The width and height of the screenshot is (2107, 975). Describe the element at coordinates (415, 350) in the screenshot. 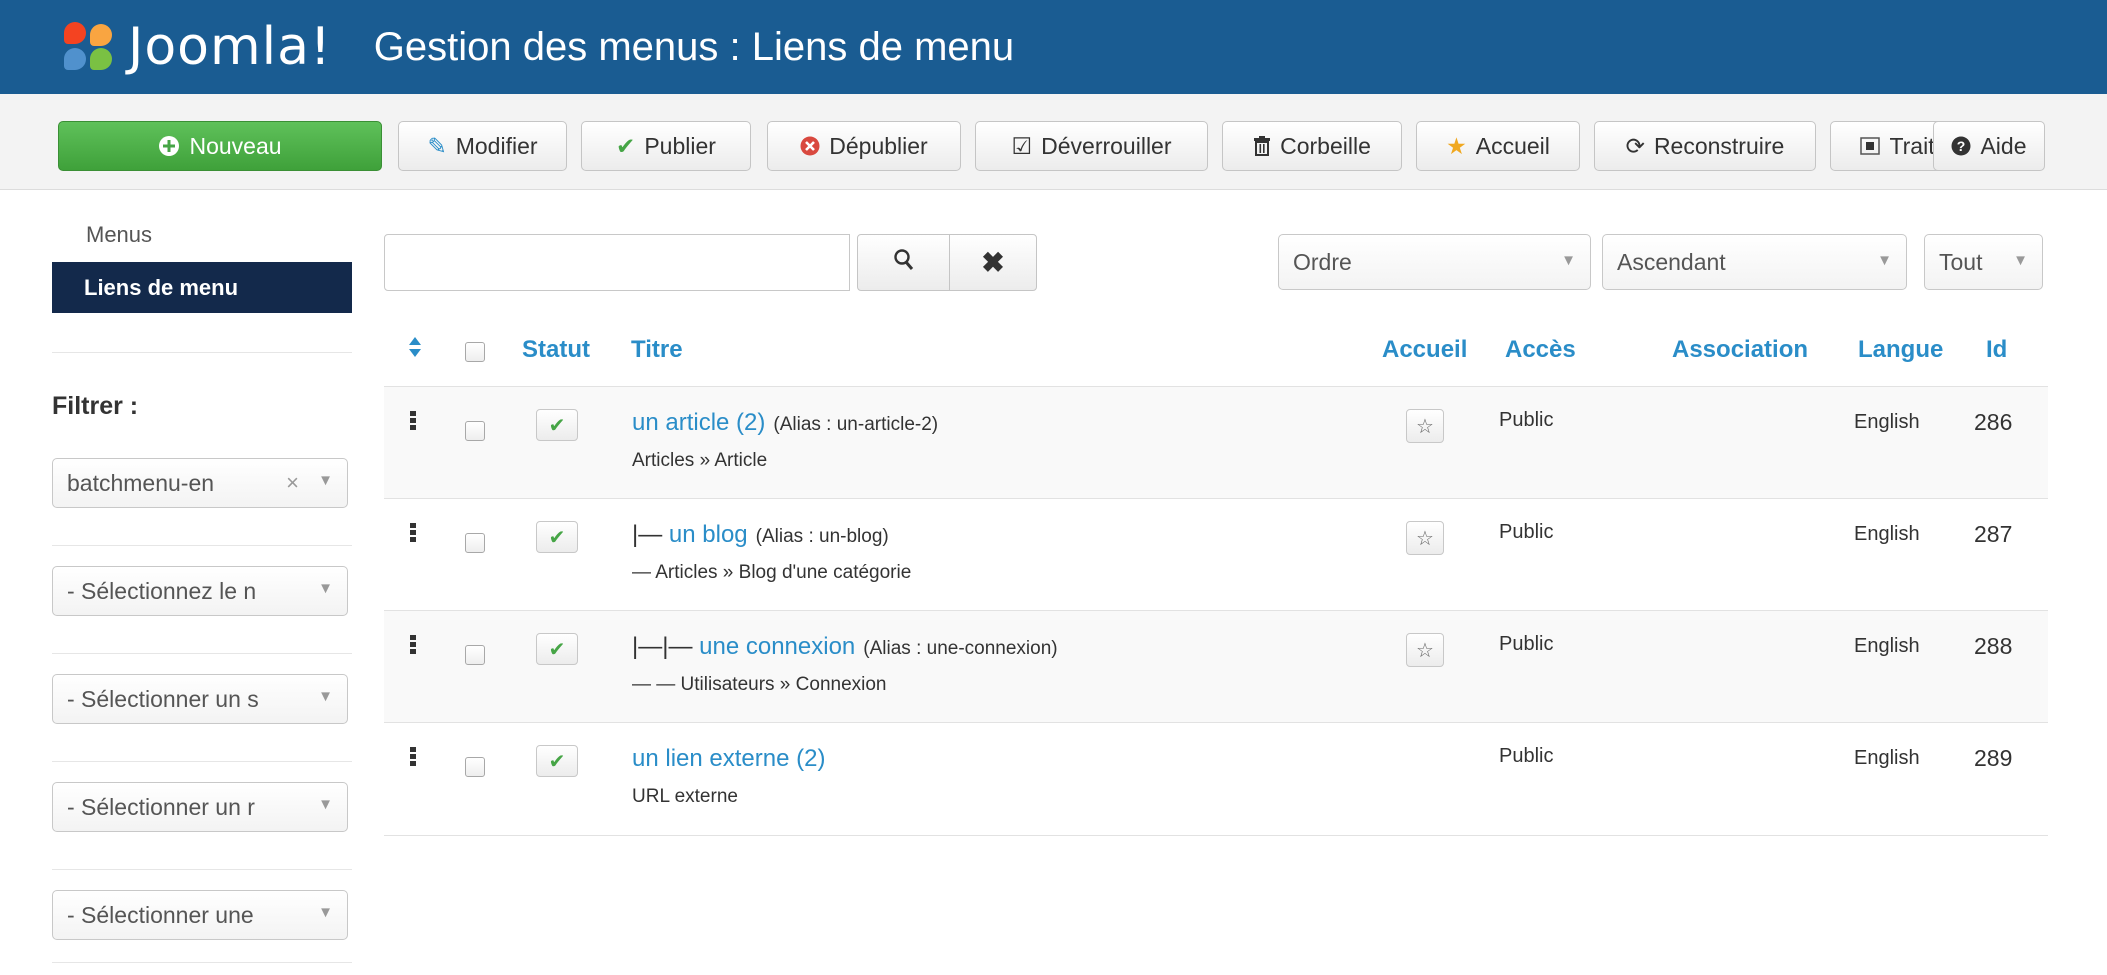

I see `ordering-sort-icon` at that location.